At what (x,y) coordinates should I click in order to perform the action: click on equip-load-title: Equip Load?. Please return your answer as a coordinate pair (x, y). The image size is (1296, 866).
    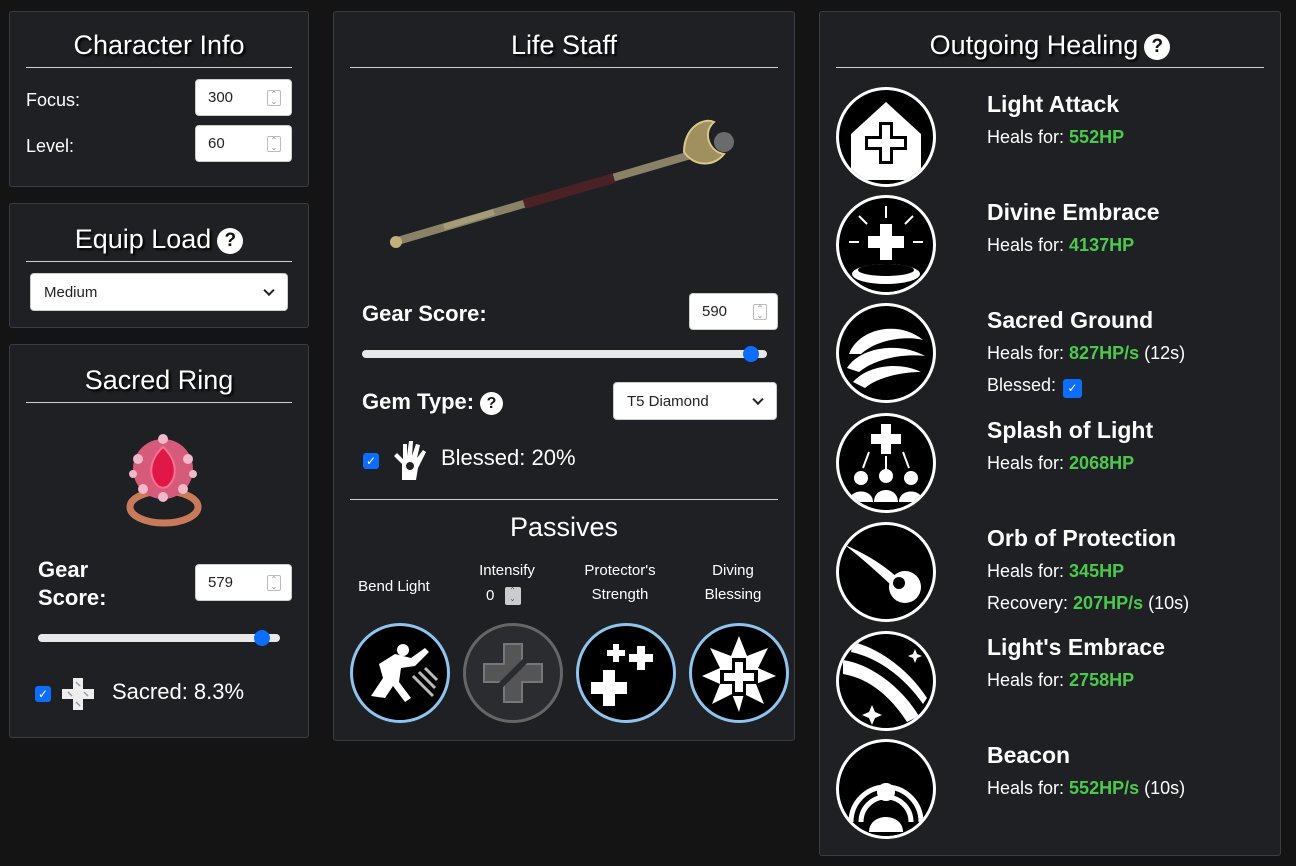
    Looking at the image, I should click on (159, 243).